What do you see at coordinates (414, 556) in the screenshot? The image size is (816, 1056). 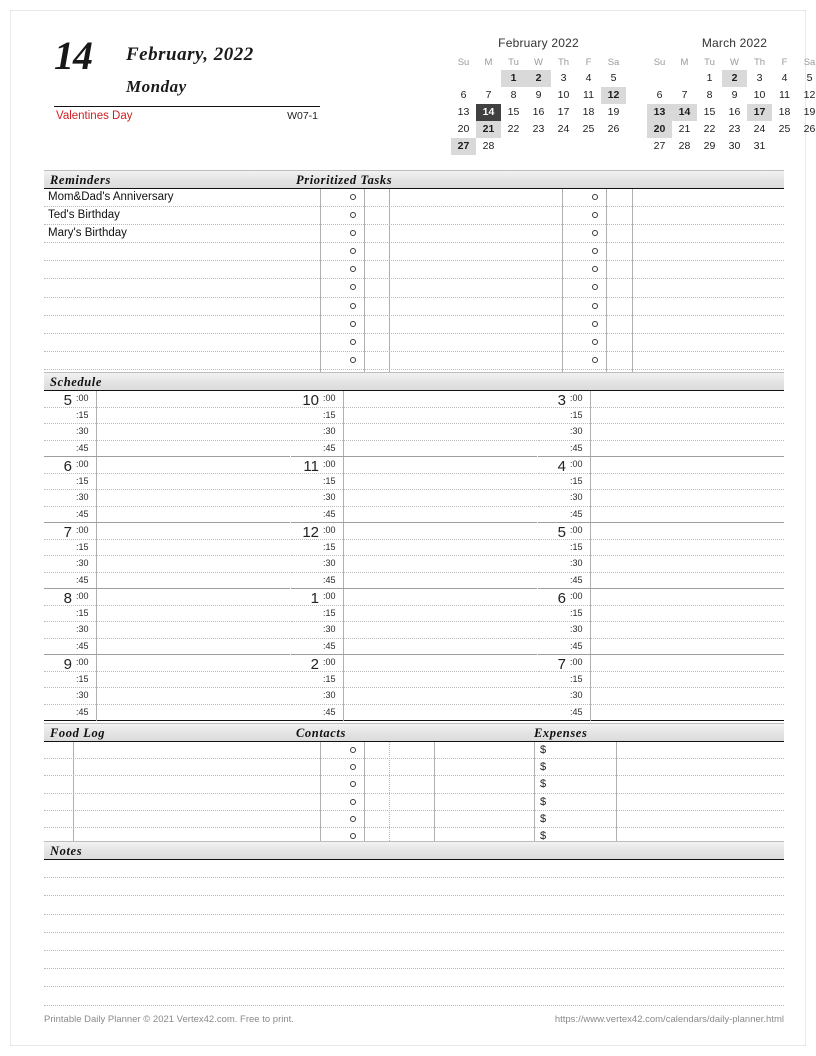 I see `schedule-hour-block: 12:00:15:30:45` at bounding box center [414, 556].